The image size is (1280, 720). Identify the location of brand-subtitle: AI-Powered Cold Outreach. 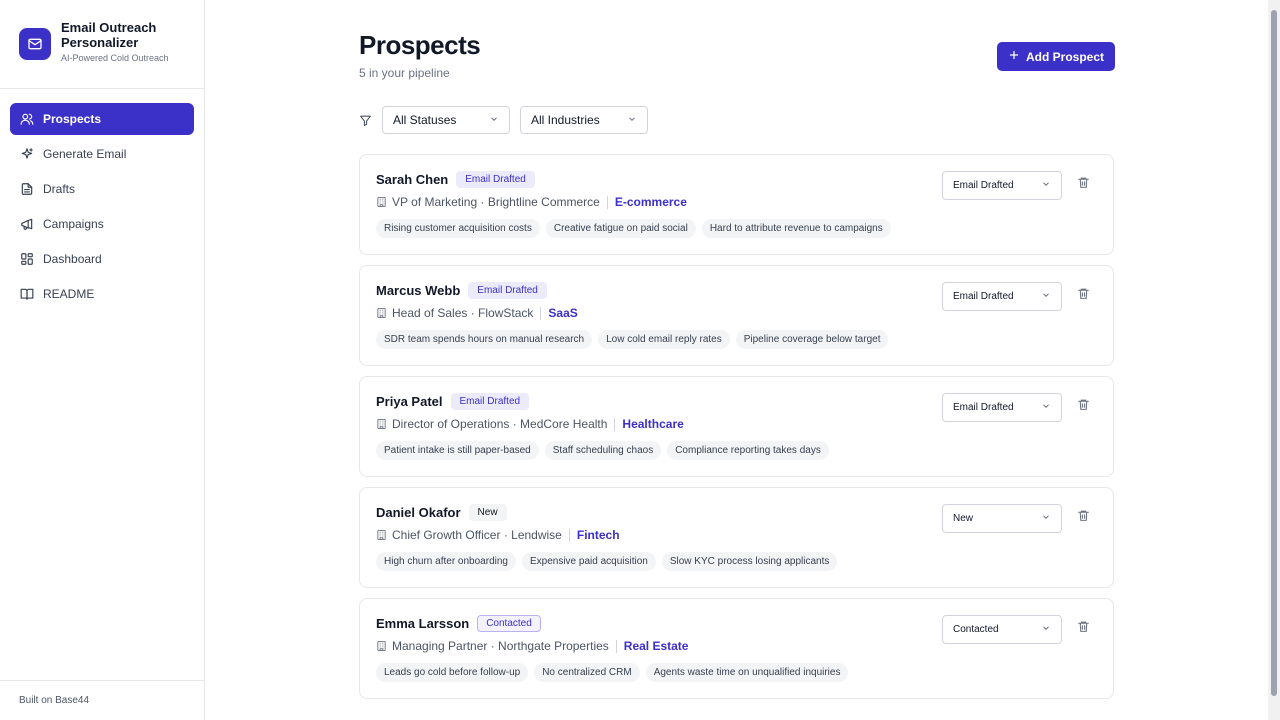
(115, 58).